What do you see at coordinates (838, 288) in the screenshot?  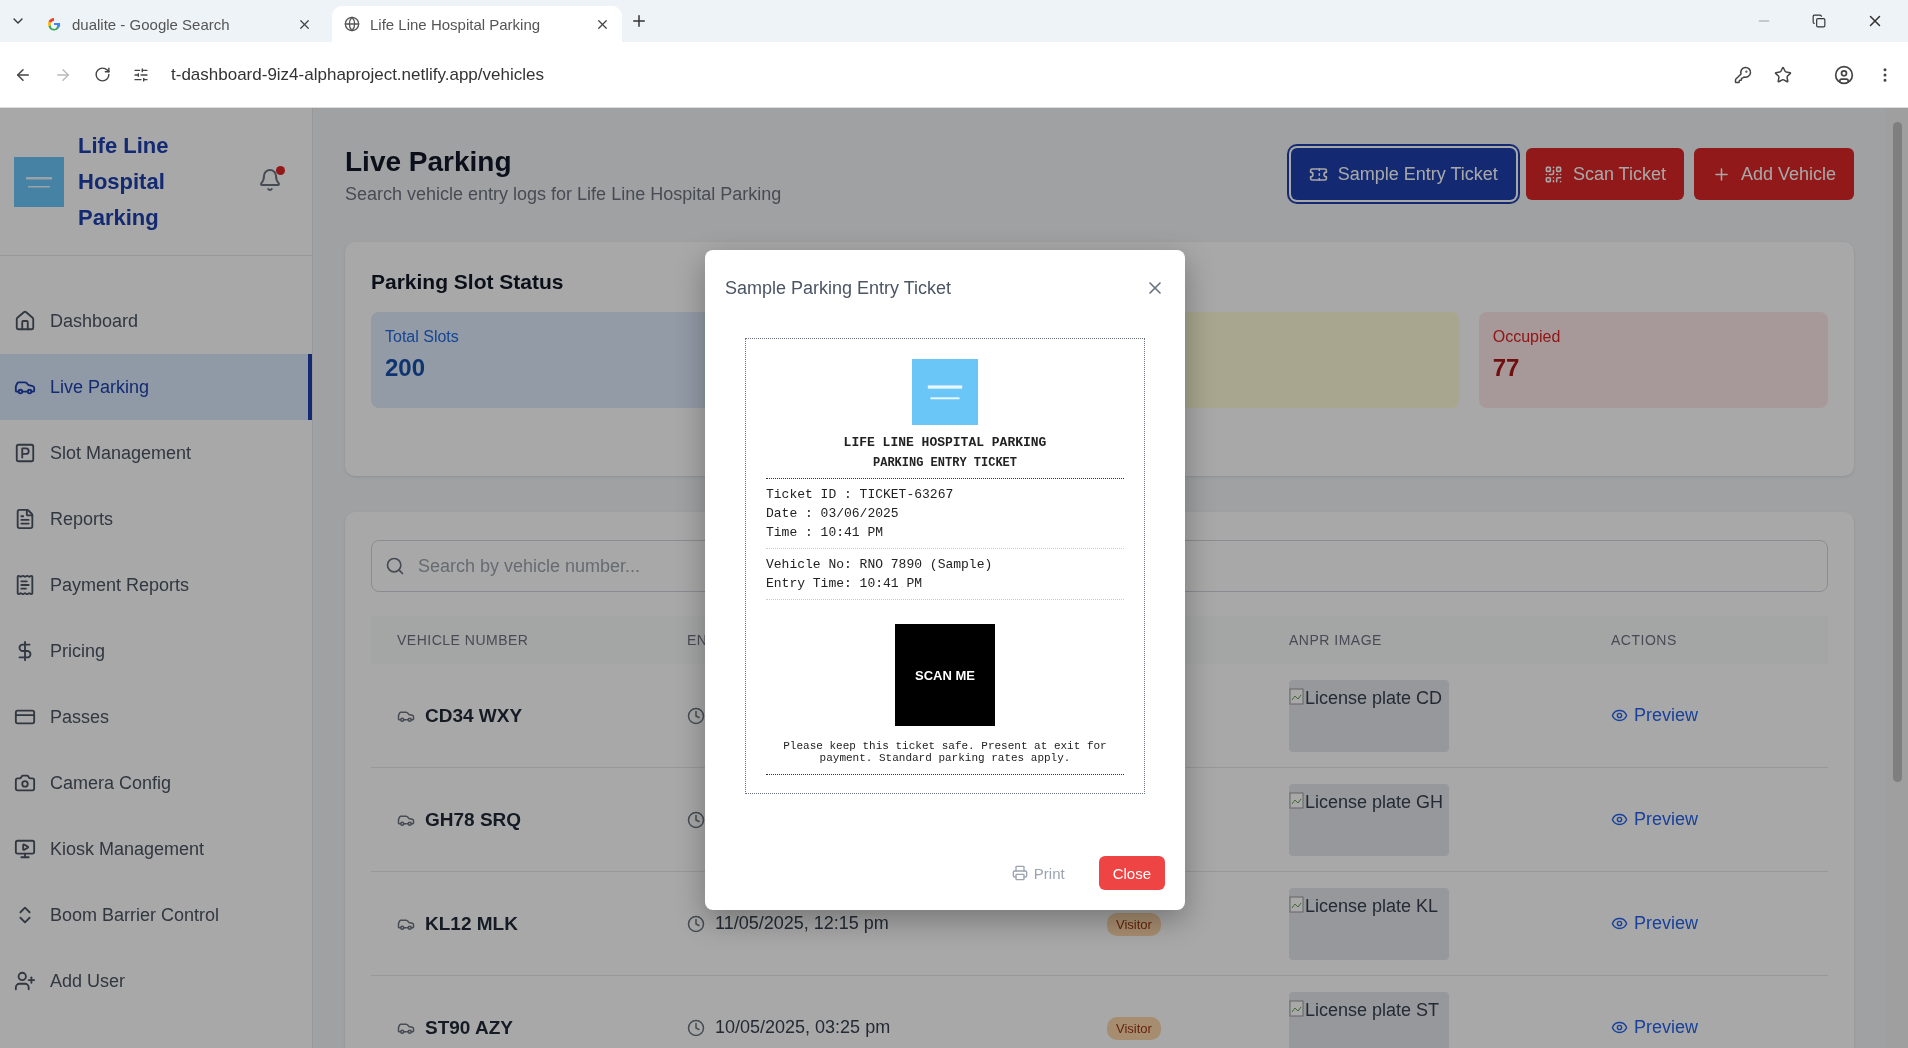 I see `dialog-title: Sample Parking Entry Ticket` at bounding box center [838, 288].